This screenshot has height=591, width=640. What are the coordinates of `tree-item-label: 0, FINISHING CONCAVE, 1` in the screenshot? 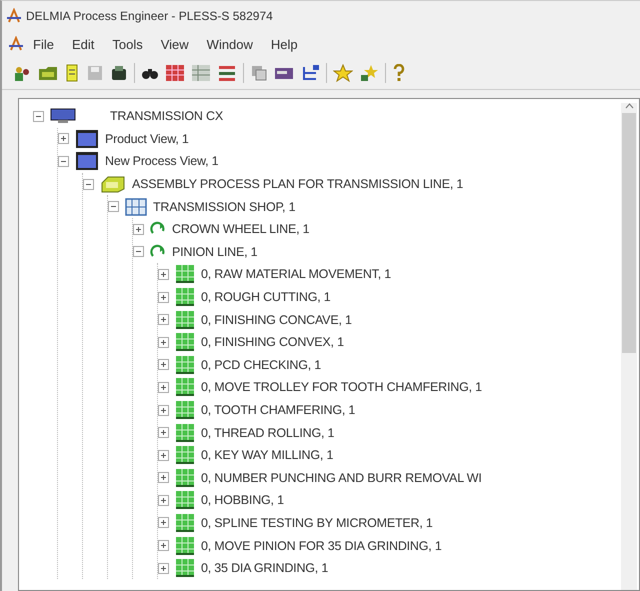 It's located at (276, 319).